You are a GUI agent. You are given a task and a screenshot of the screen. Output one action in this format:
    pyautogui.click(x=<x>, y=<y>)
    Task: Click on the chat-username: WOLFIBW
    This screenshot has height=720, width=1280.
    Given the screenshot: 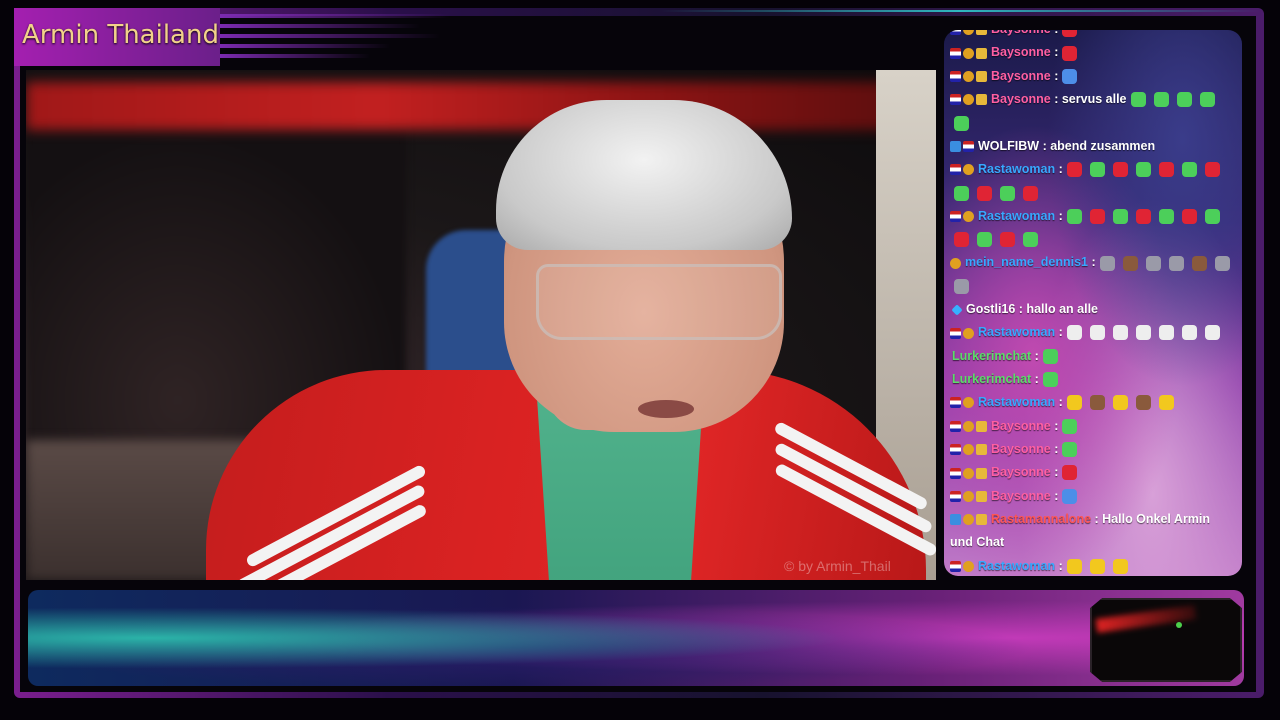 What is the action you would take?
    pyautogui.click(x=1008, y=146)
    